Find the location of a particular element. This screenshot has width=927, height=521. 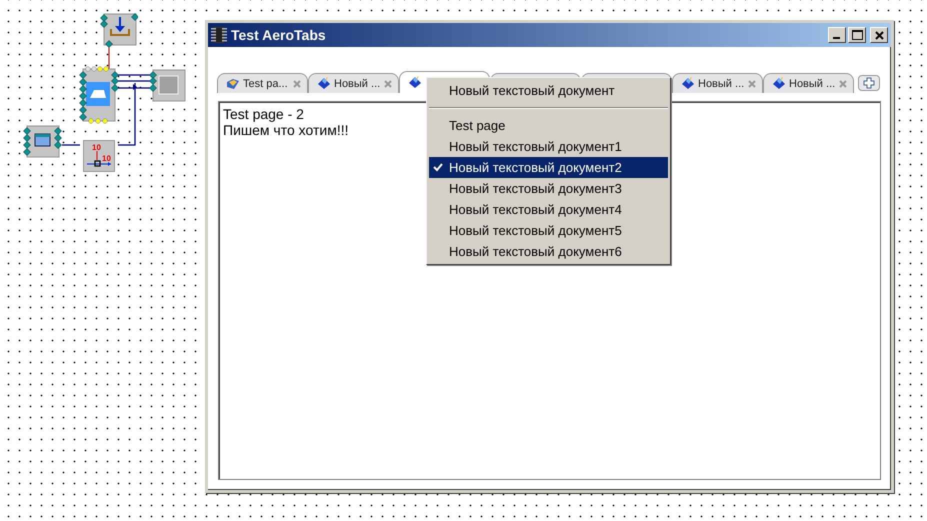

text-line: Test page - 2 is located at coordinates (263, 114).